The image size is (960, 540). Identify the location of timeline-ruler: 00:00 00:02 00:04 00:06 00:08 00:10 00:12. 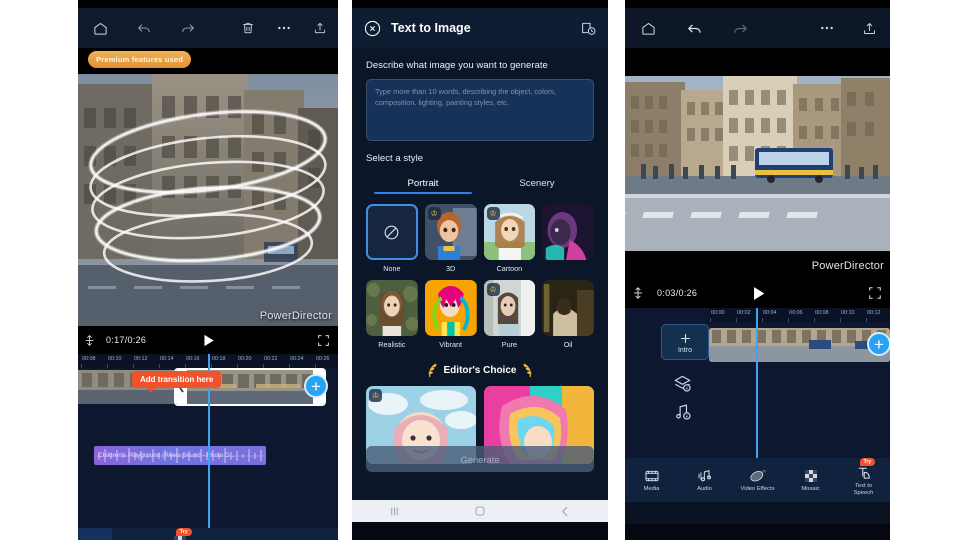
(799, 315).